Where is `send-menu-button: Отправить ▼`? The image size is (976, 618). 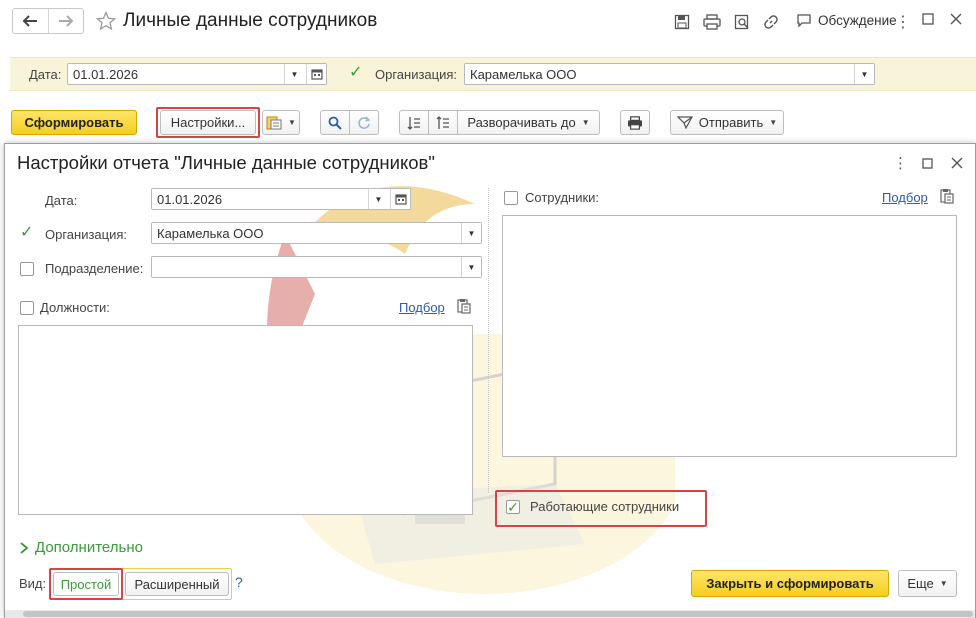
send-menu-button: Отправить ▼ is located at coordinates (727, 122).